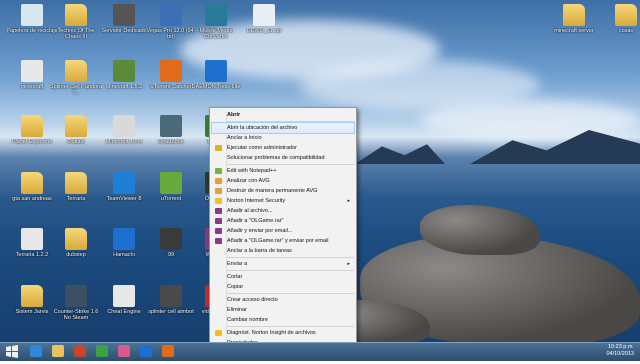 The width and height of the screenshot is (640, 364). I want to click on cloud, so click(530, 120).